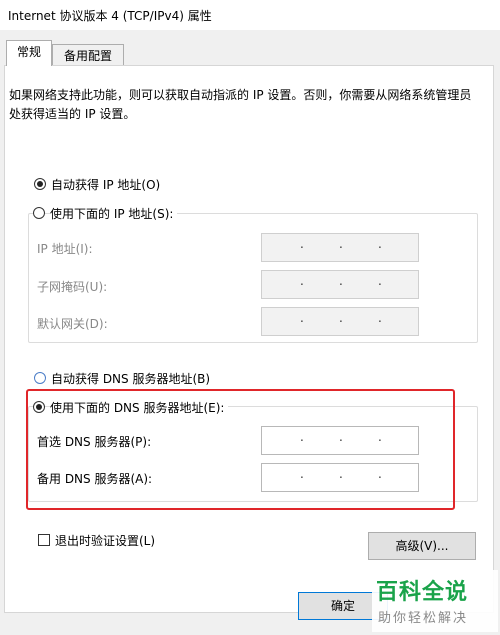  I want to click on auto-ip-label: 自动获得 IP 地址(O), so click(105, 184).